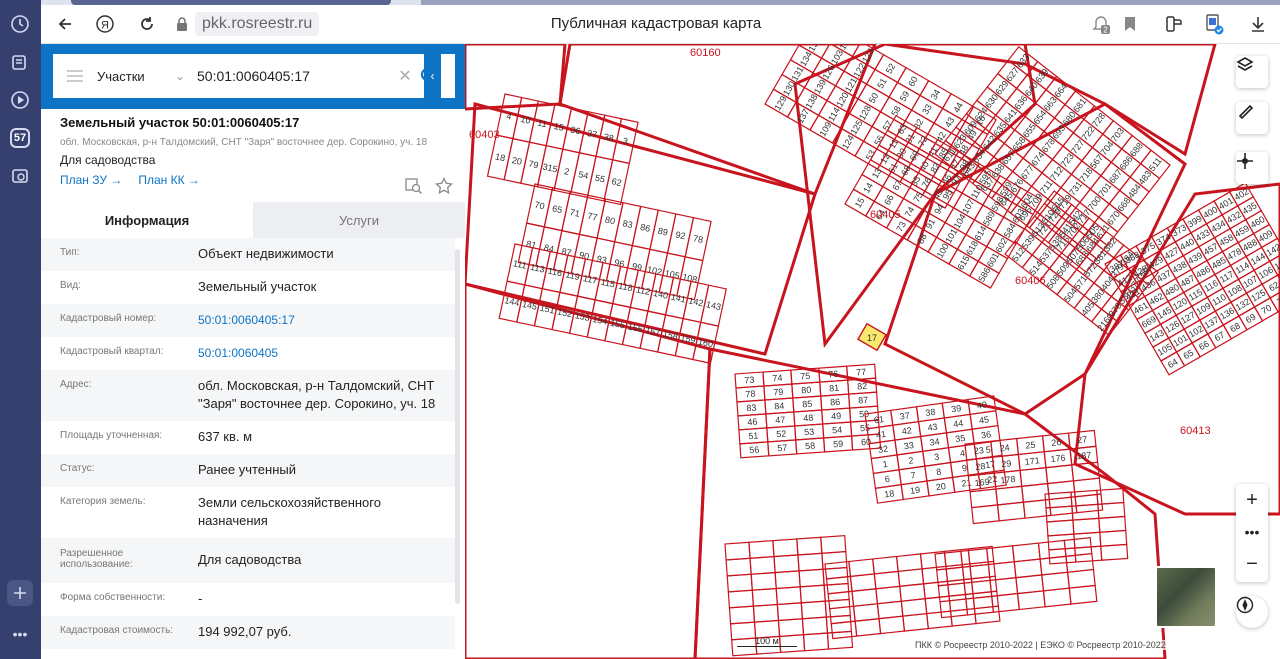  Describe the element at coordinates (20, 329) in the screenshot. I see `browser-sidebar: 57 •••` at that location.